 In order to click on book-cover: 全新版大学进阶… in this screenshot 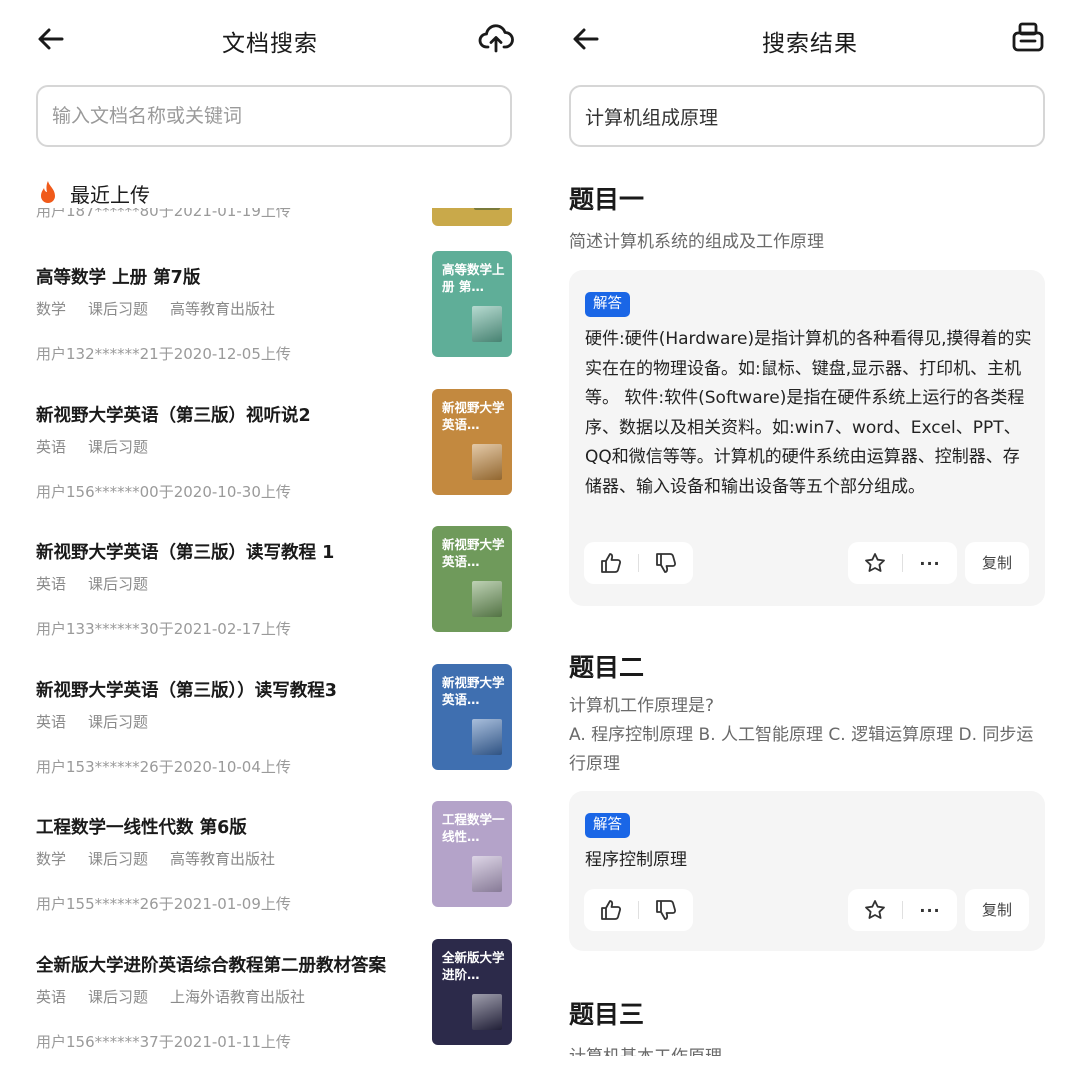, I will do `click(472, 991)`.